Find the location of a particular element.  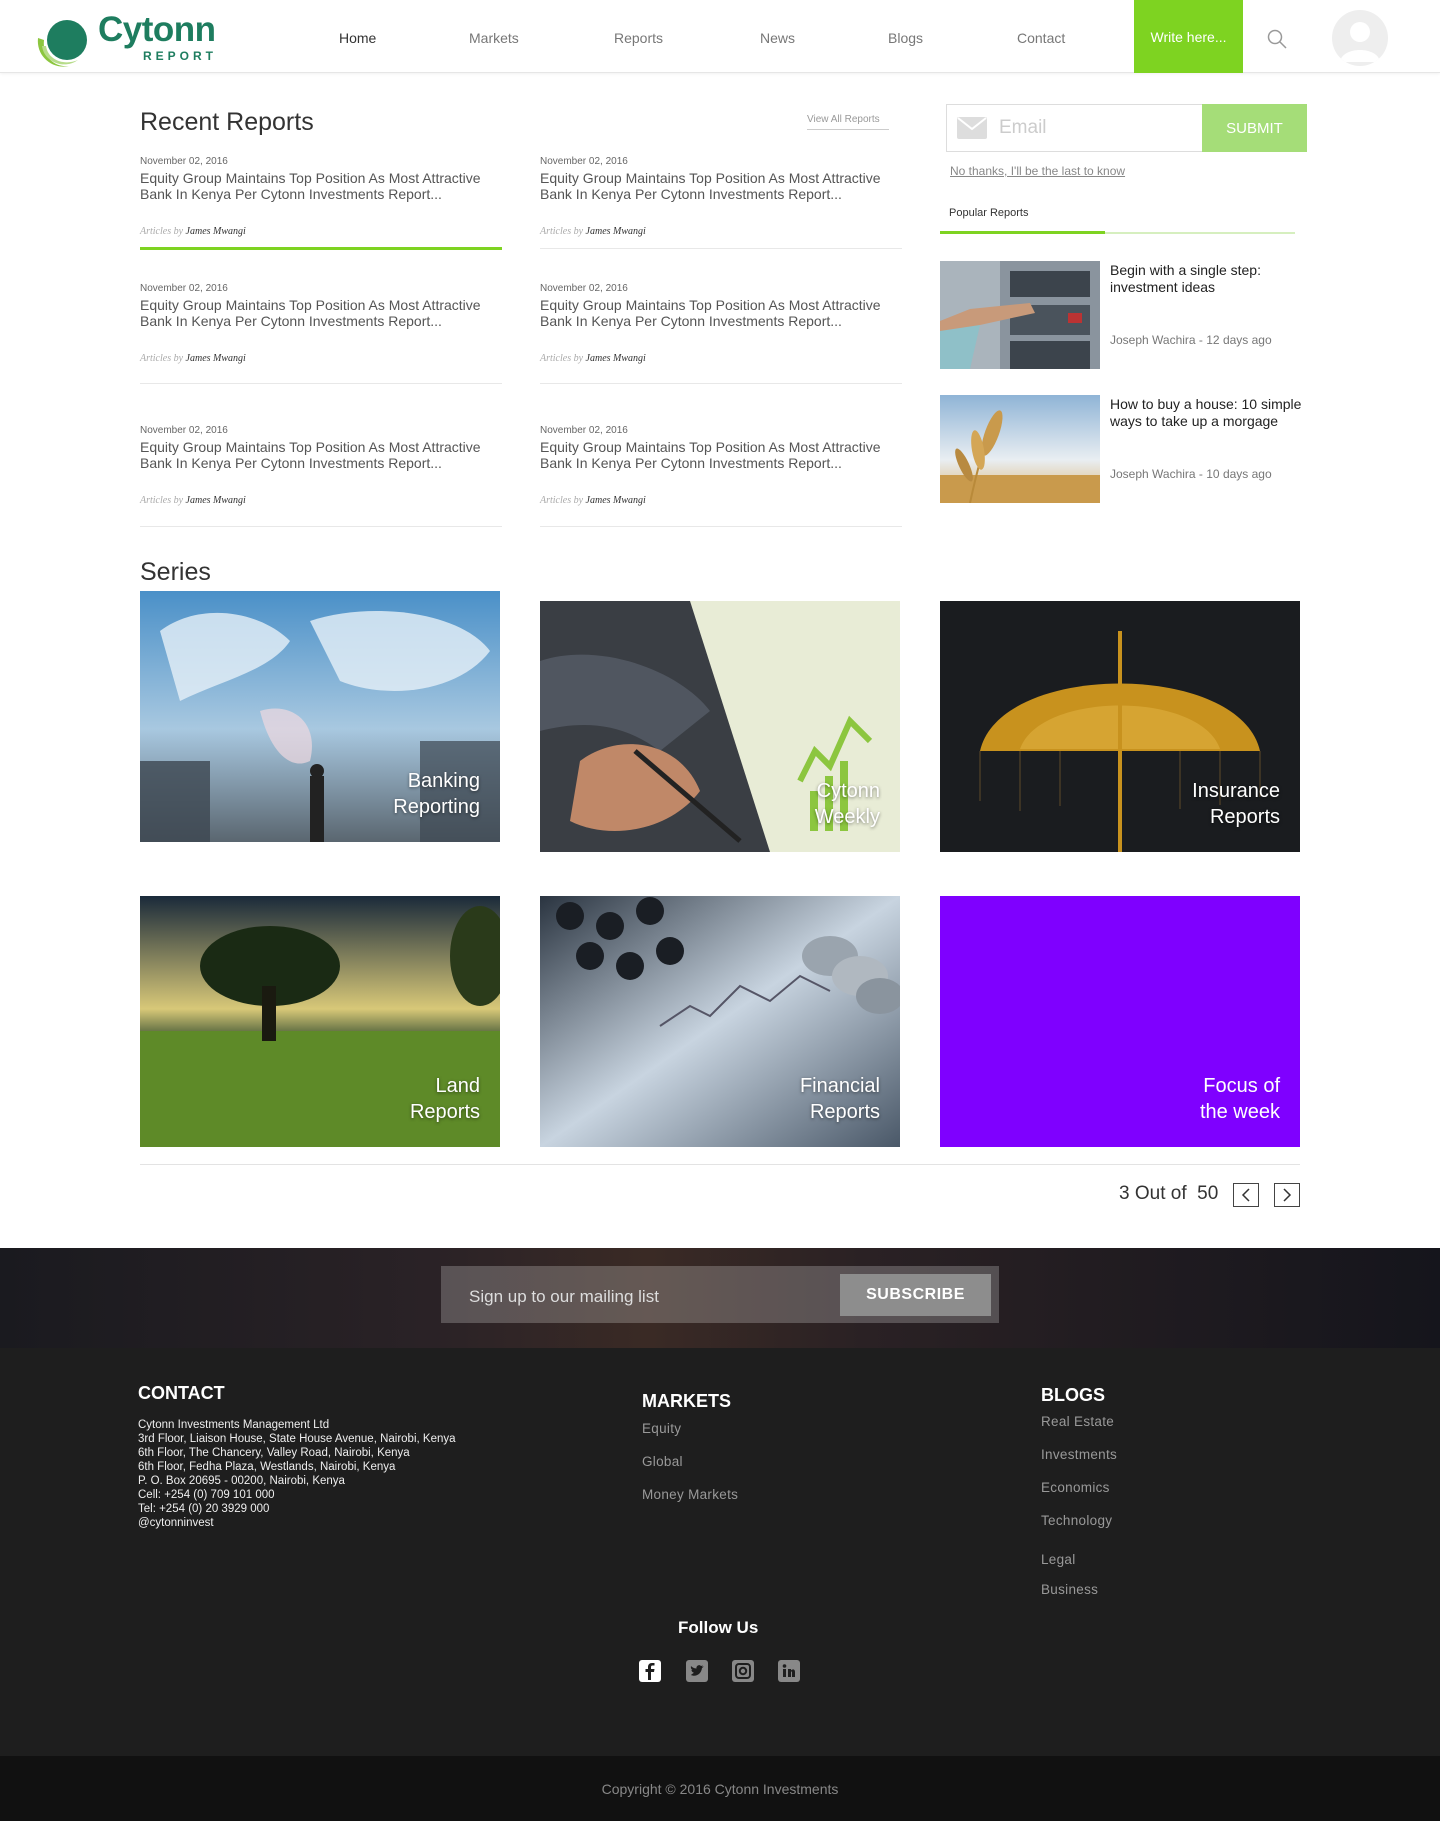

series-tile-land: Land Reports is located at coordinates (320, 1021).